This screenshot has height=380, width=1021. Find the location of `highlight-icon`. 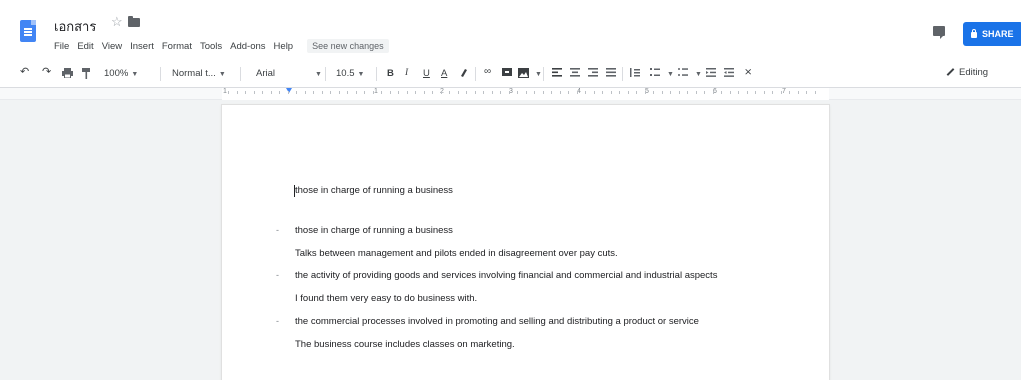

highlight-icon is located at coordinates (463, 74).